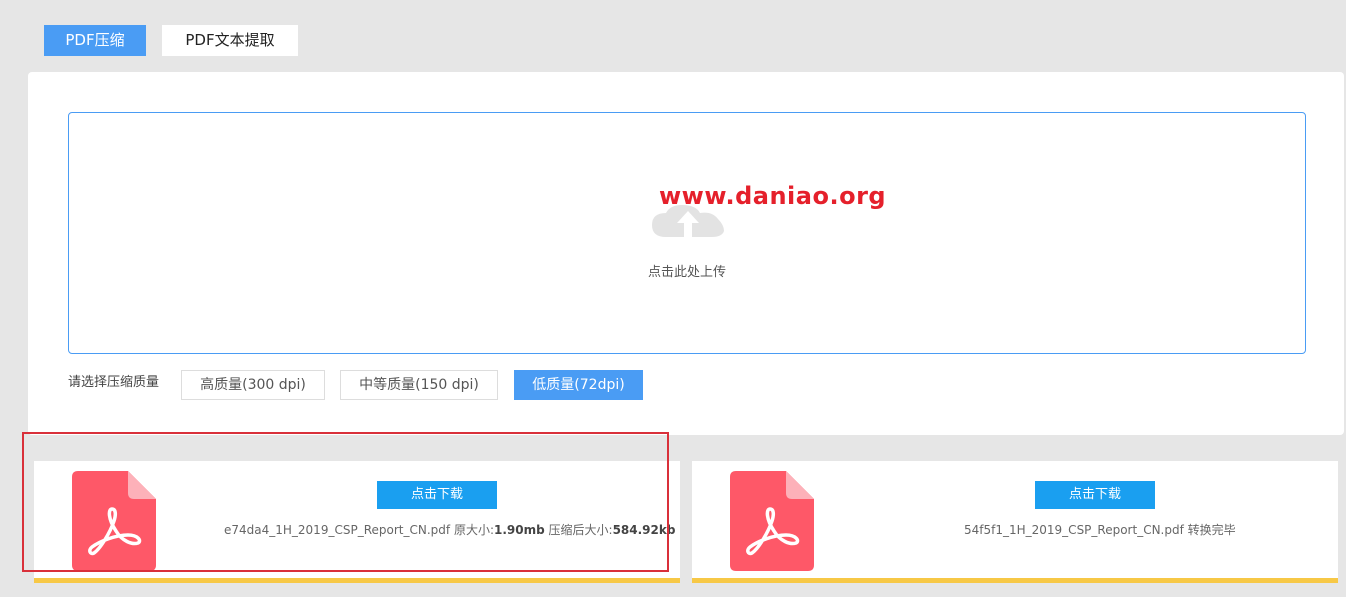  Describe the element at coordinates (686, 272) in the screenshot. I see `upload-hint: 点击此处上传` at that location.